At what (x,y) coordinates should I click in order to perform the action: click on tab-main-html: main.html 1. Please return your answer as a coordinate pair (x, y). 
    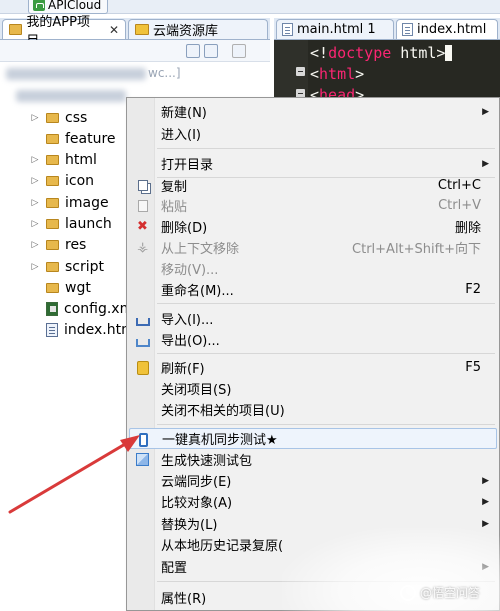
    Looking at the image, I should click on (335, 29).